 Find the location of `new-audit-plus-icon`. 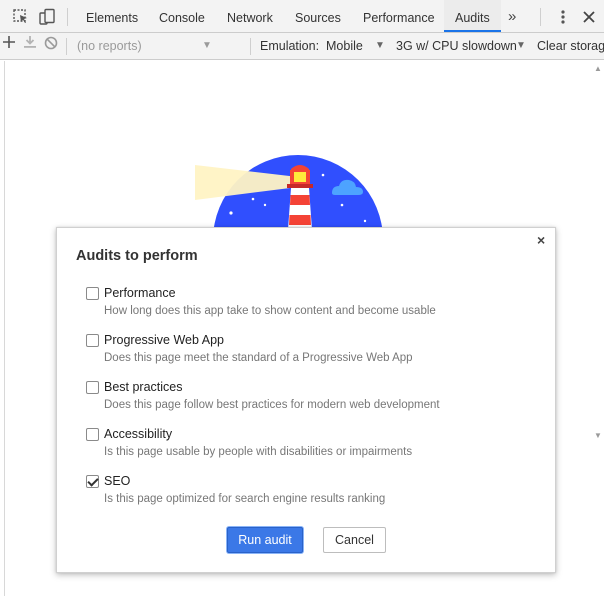

new-audit-plus-icon is located at coordinates (10, 45).